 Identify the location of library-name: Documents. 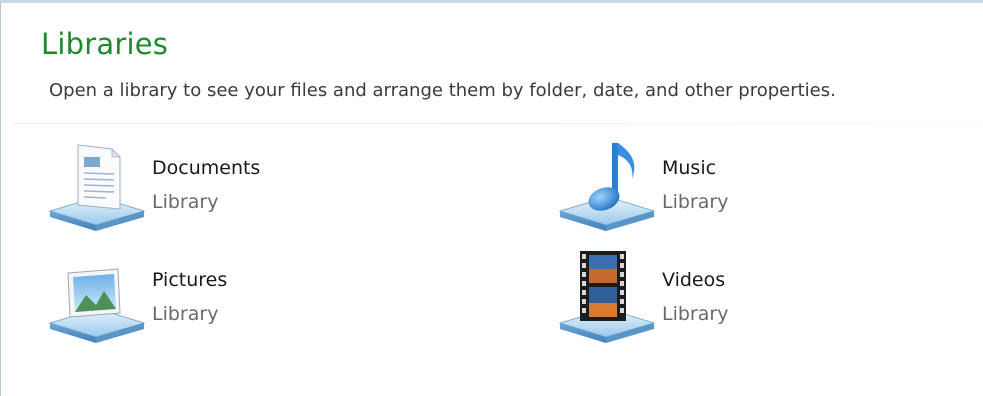
(206, 168).